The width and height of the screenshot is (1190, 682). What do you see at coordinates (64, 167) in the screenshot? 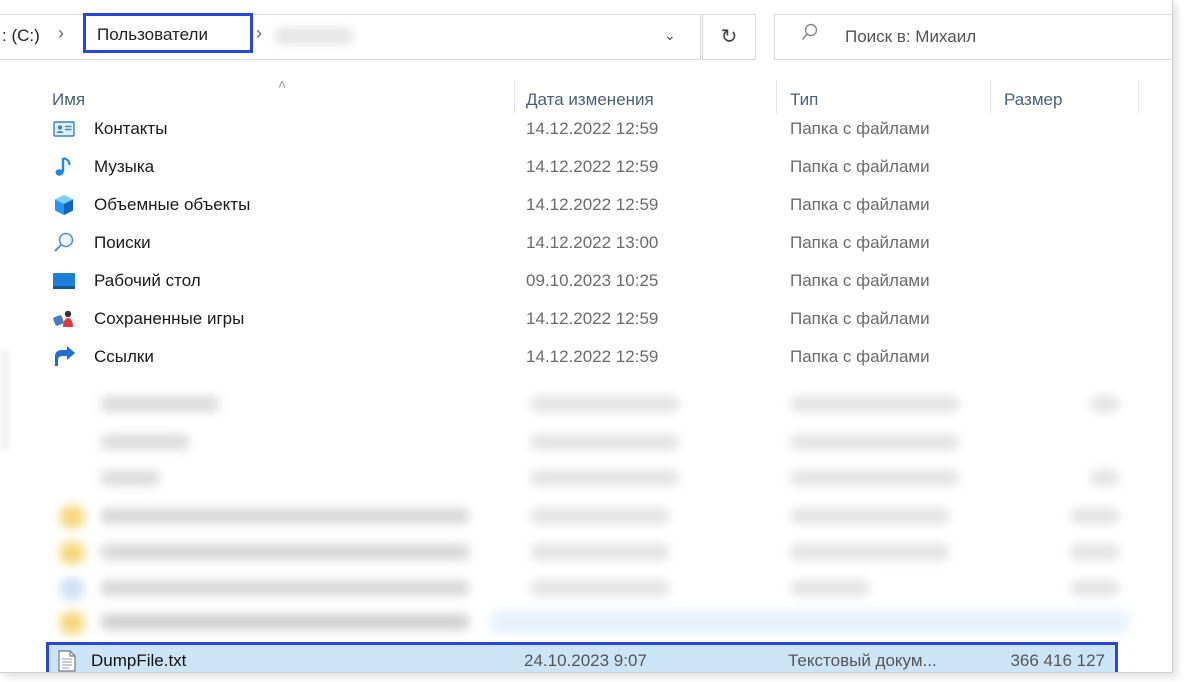
I see `music-icon` at bounding box center [64, 167].